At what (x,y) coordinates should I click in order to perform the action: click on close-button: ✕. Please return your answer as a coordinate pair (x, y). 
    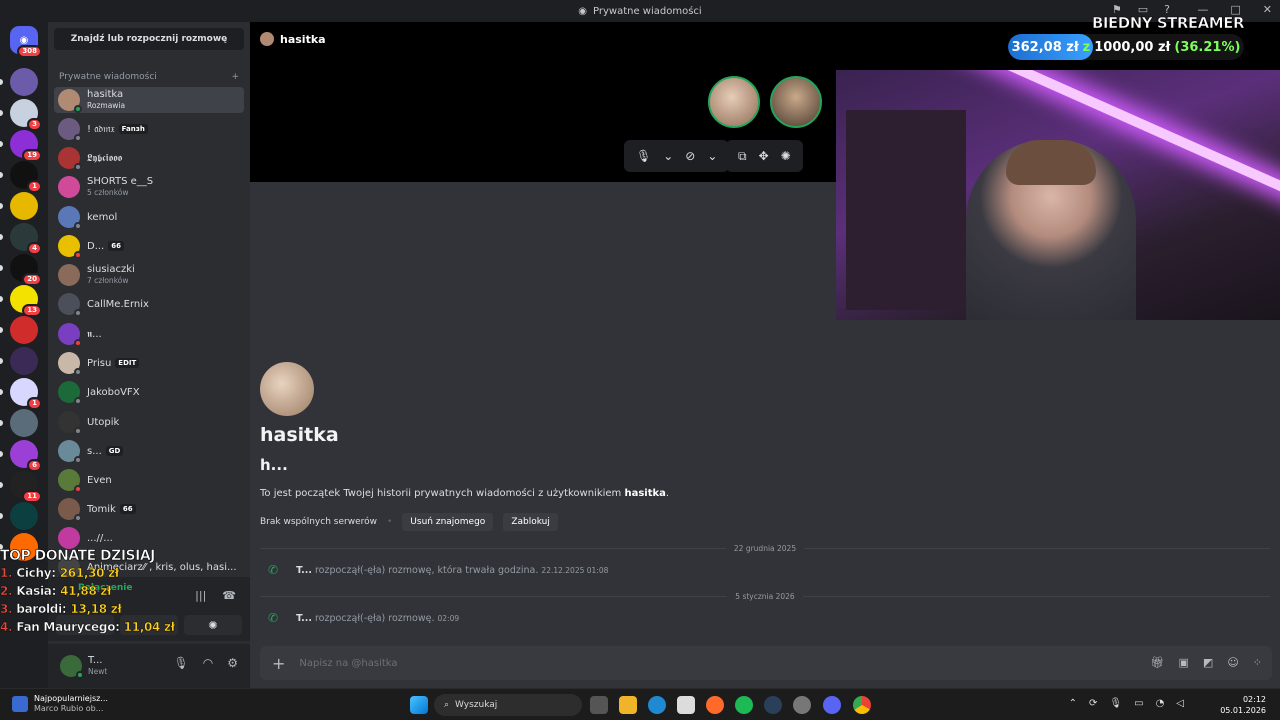
    Looking at the image, I should click on (1267, 9).